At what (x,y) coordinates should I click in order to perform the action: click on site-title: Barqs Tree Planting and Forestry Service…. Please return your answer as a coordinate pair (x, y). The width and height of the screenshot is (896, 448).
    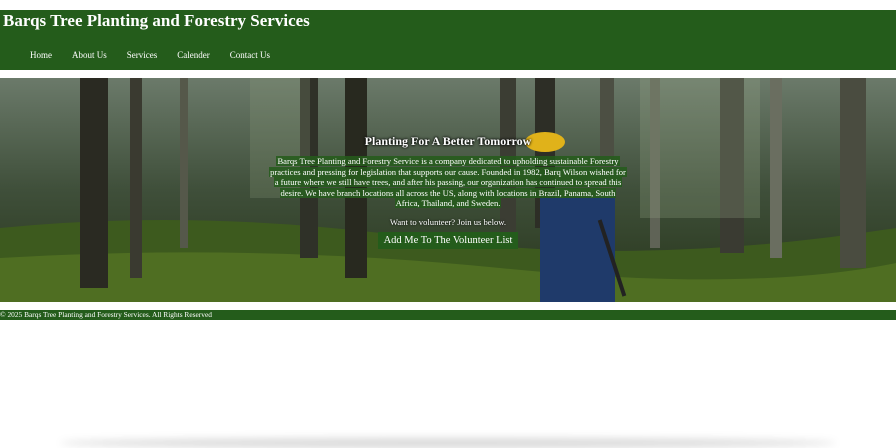
    Looking at the image, I should click on (156, 20).